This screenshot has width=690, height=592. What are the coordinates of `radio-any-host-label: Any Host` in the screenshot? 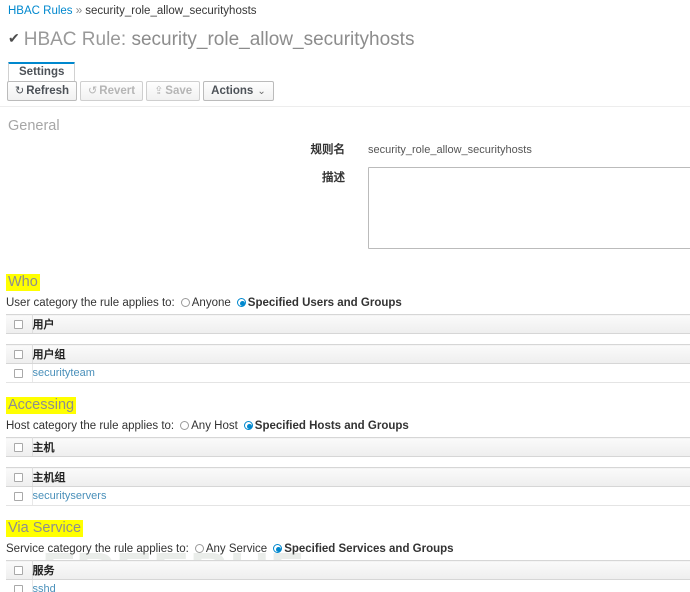 It's located at (214, 426).